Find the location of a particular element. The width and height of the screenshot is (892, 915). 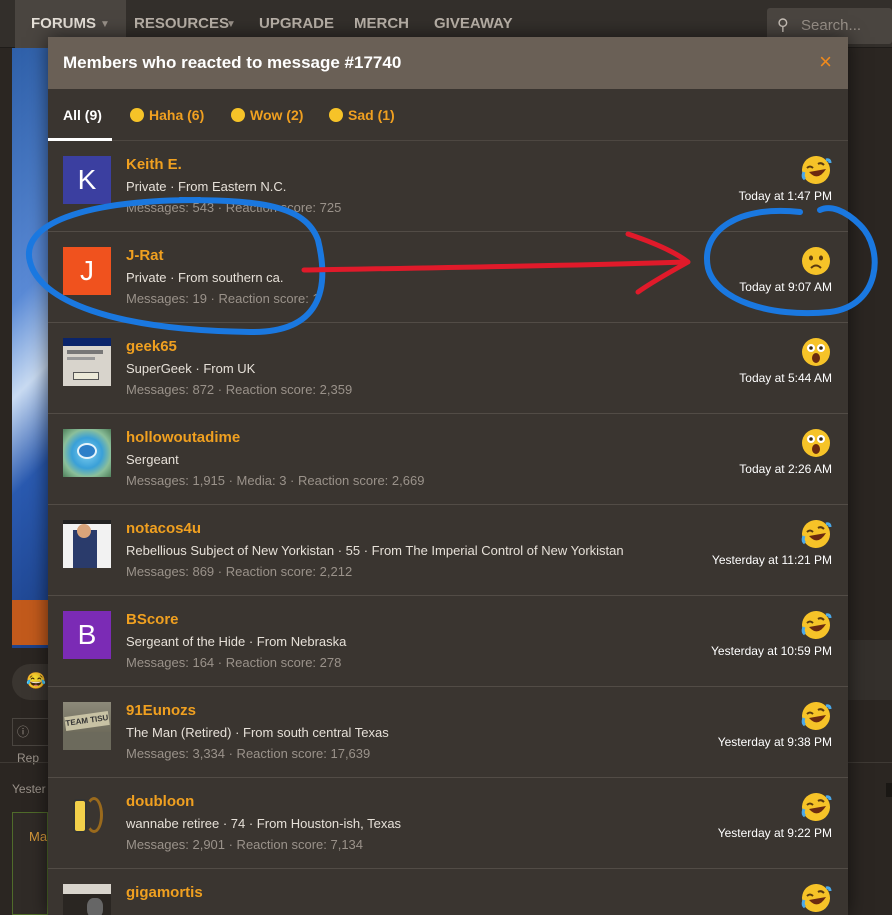

tab-wow: Wow (2) is located at coordinates (267, 115).